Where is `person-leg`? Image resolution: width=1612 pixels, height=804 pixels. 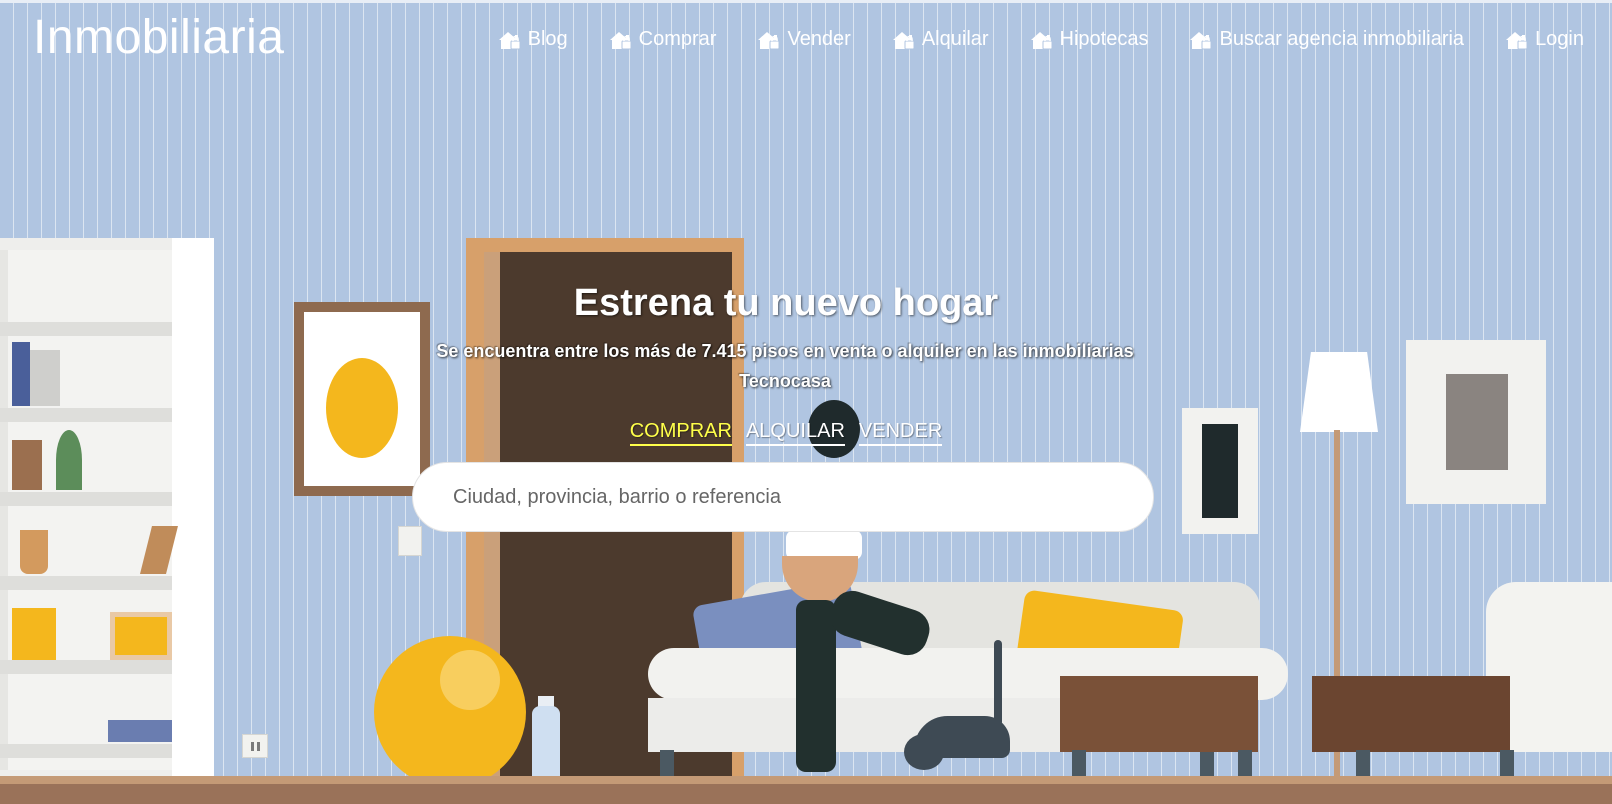
person-leg is located at coordinates (816, 686).